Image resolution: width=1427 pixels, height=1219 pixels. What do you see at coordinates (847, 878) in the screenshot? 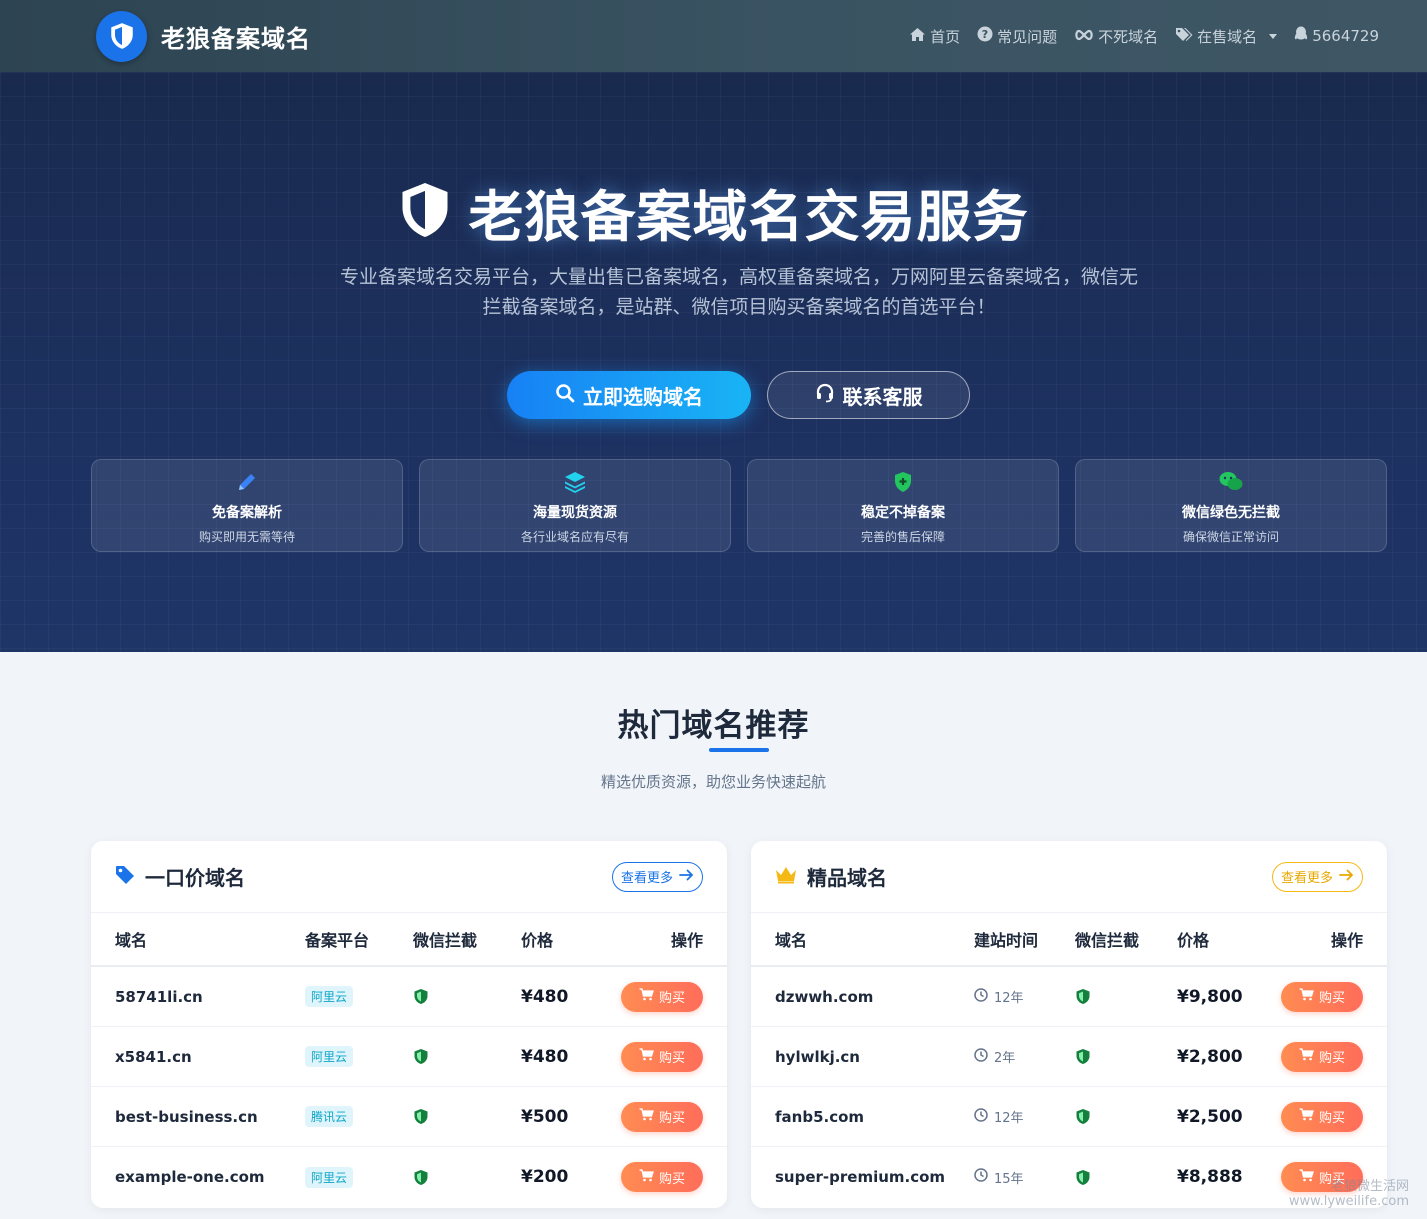
I see `card-title: 精品域名` at bounding box center [847, 878].